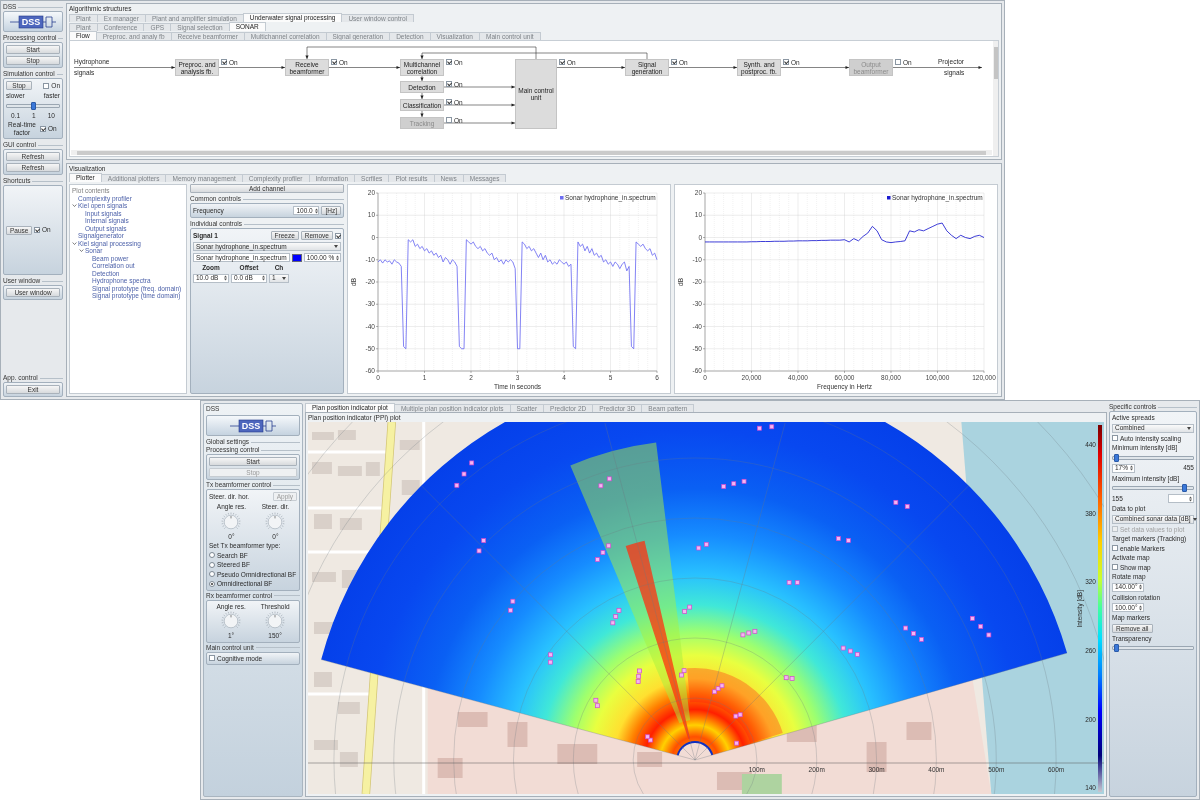  I want to click on color-swatch-icon, so click(296, 257).